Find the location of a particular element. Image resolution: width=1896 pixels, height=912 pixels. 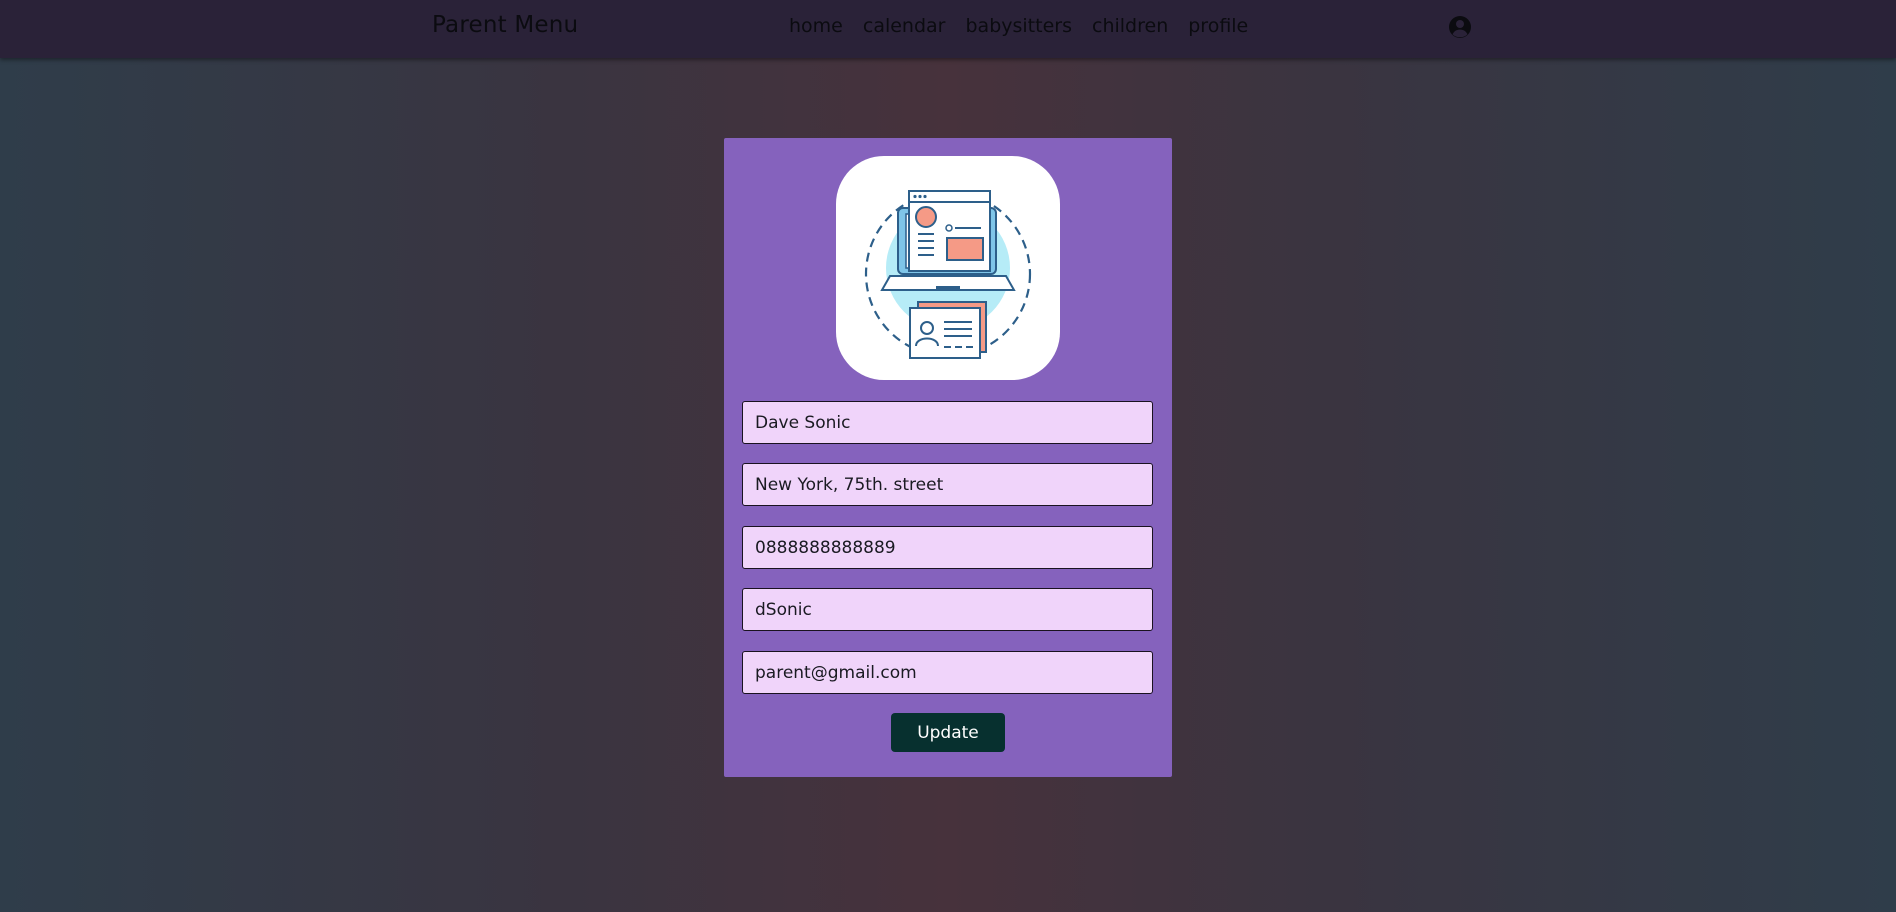

nav-link-profile: profile is located at coordinates (1218, 26).